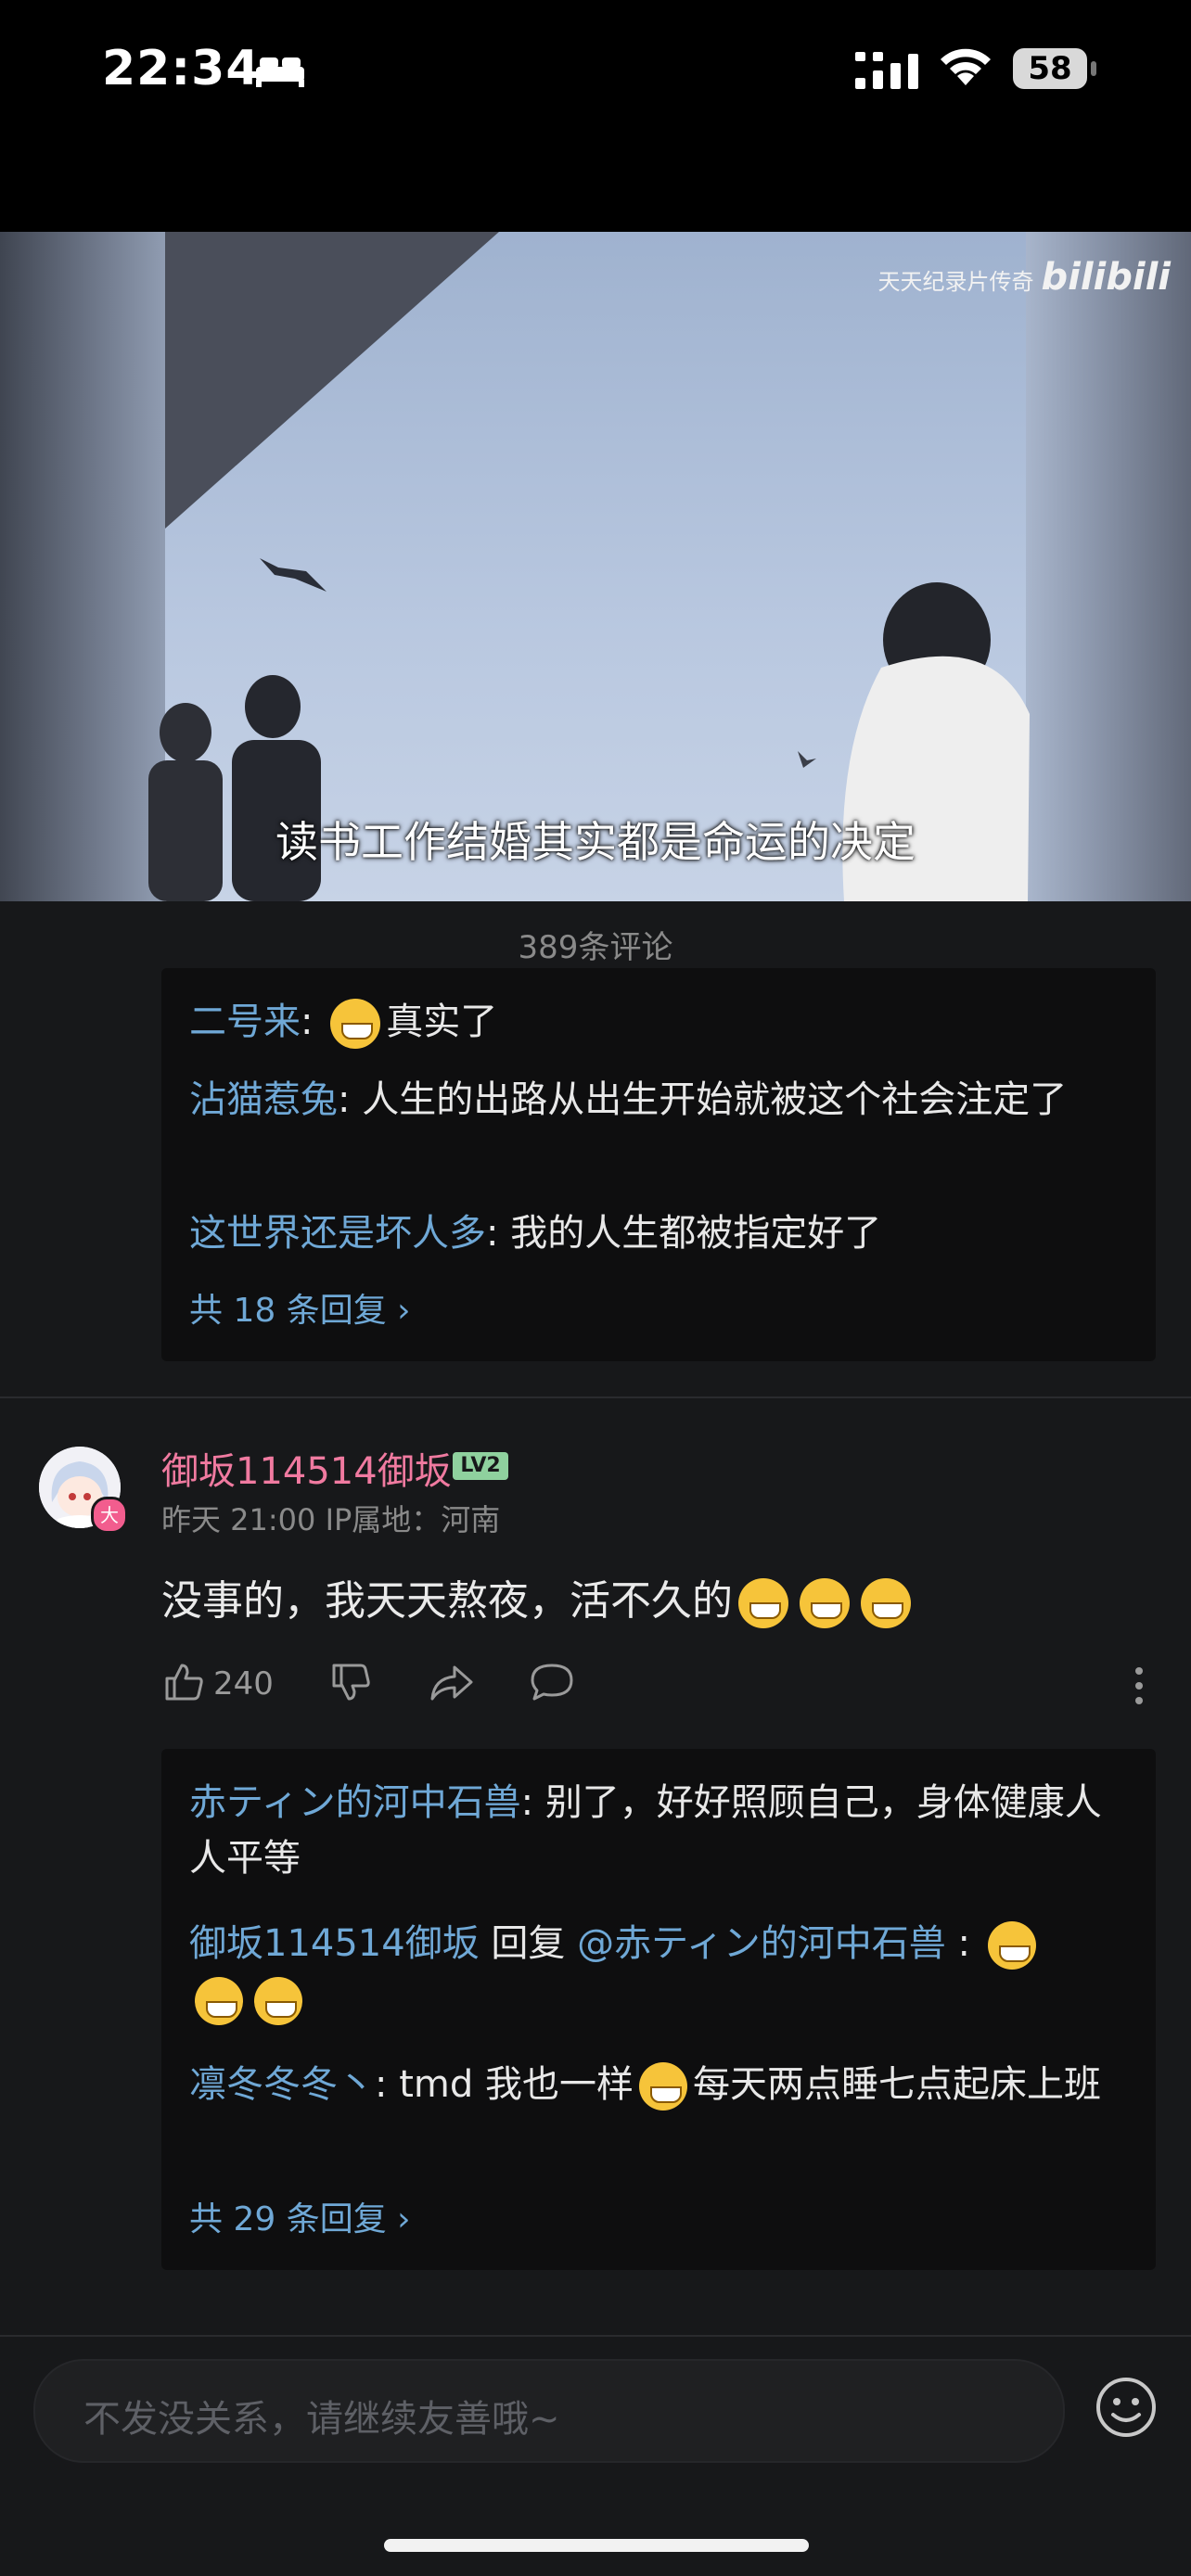 Image resolution: width=1191 pixels, height=2576 pixels. Describe the element at coordinates (595, 947) in the screenshot. I see `comment-count: 389条评论` at that location.